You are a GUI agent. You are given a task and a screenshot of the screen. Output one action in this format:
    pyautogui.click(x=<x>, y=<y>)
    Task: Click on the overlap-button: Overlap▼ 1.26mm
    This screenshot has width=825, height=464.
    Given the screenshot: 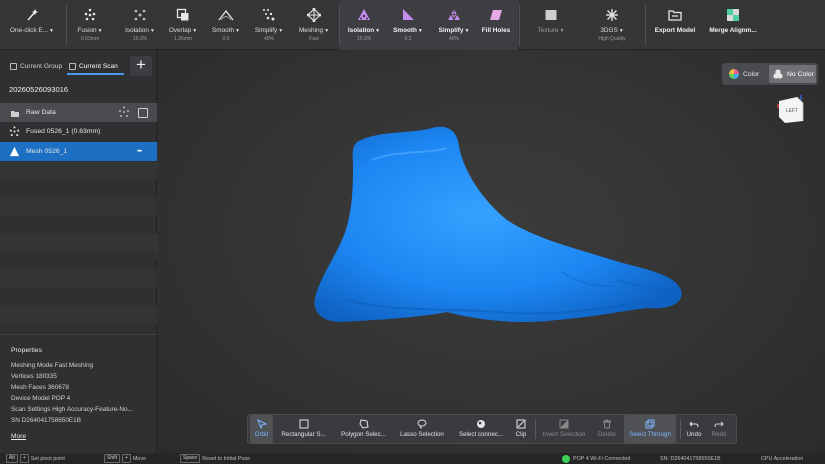 What is the action you would take?
    pyautogui.click(x=183, y=25)
    